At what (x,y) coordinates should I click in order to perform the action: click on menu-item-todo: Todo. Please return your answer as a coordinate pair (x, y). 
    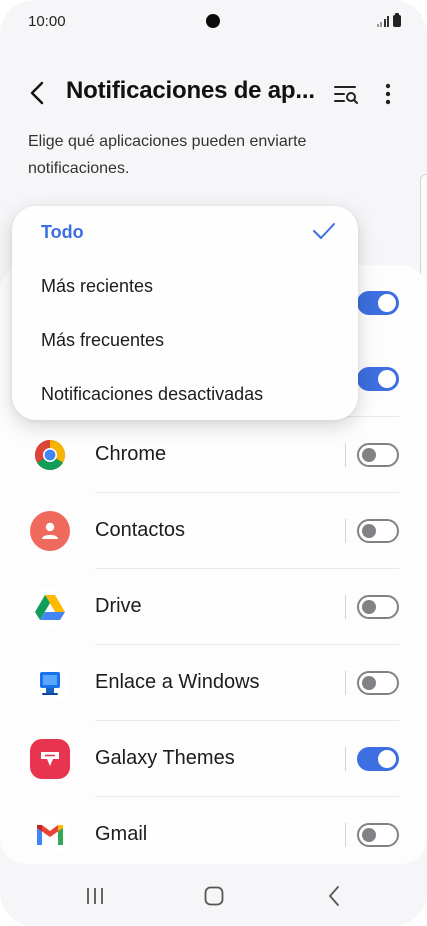
    Looking at the image, I should click on (185, 233).